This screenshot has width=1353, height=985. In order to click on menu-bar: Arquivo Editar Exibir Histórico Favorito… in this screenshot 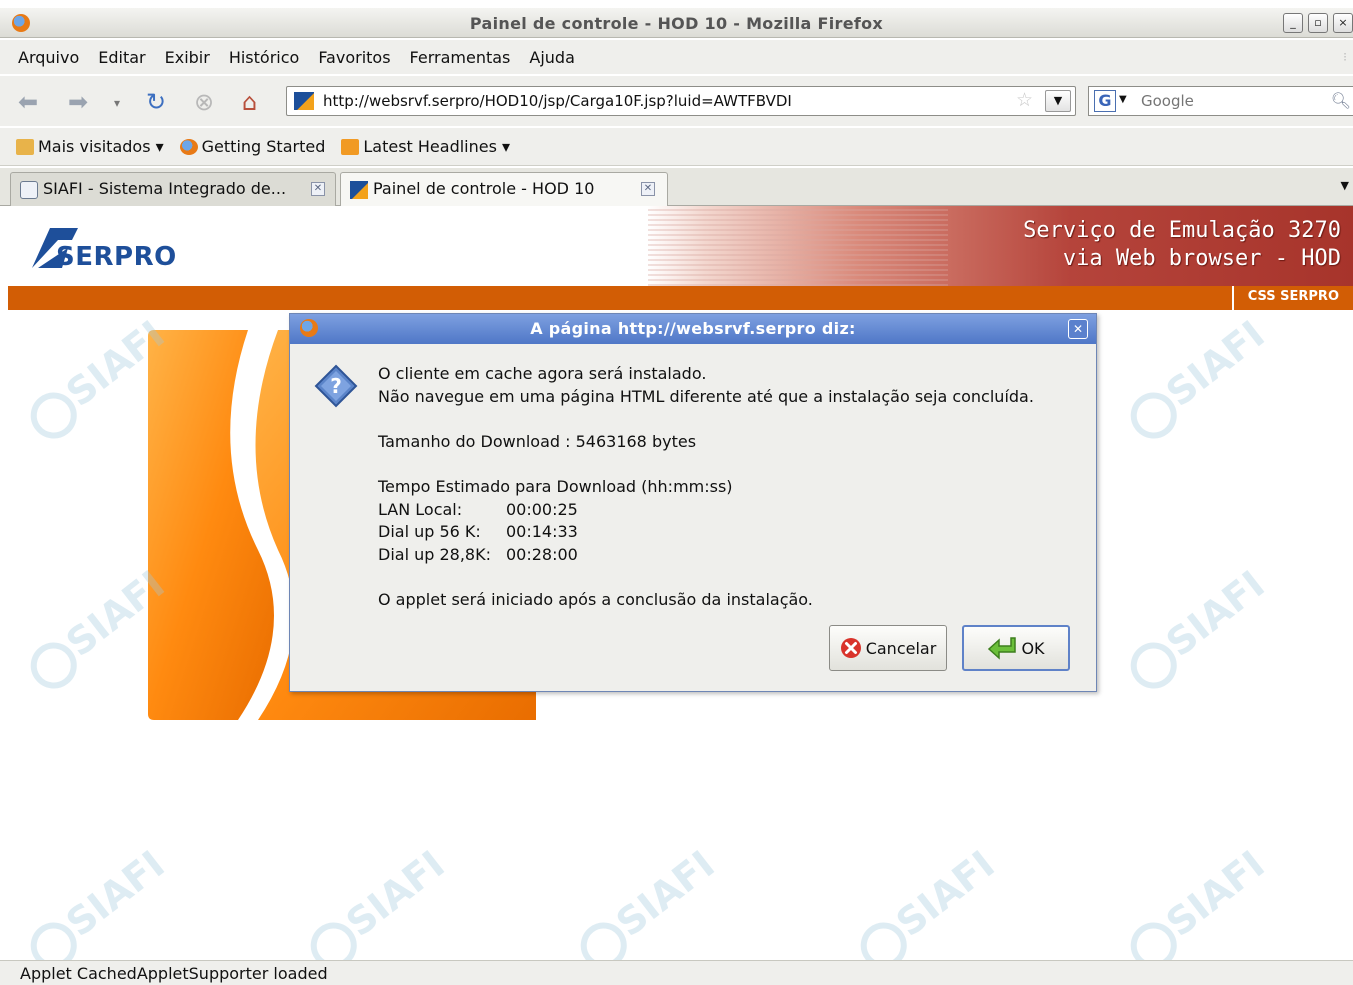, I will do `click(676, 57)`.